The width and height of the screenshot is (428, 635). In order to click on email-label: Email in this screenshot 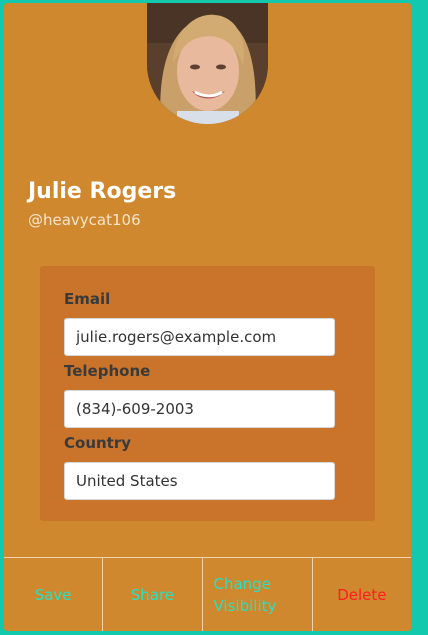, I will do `click(87, 299)`.